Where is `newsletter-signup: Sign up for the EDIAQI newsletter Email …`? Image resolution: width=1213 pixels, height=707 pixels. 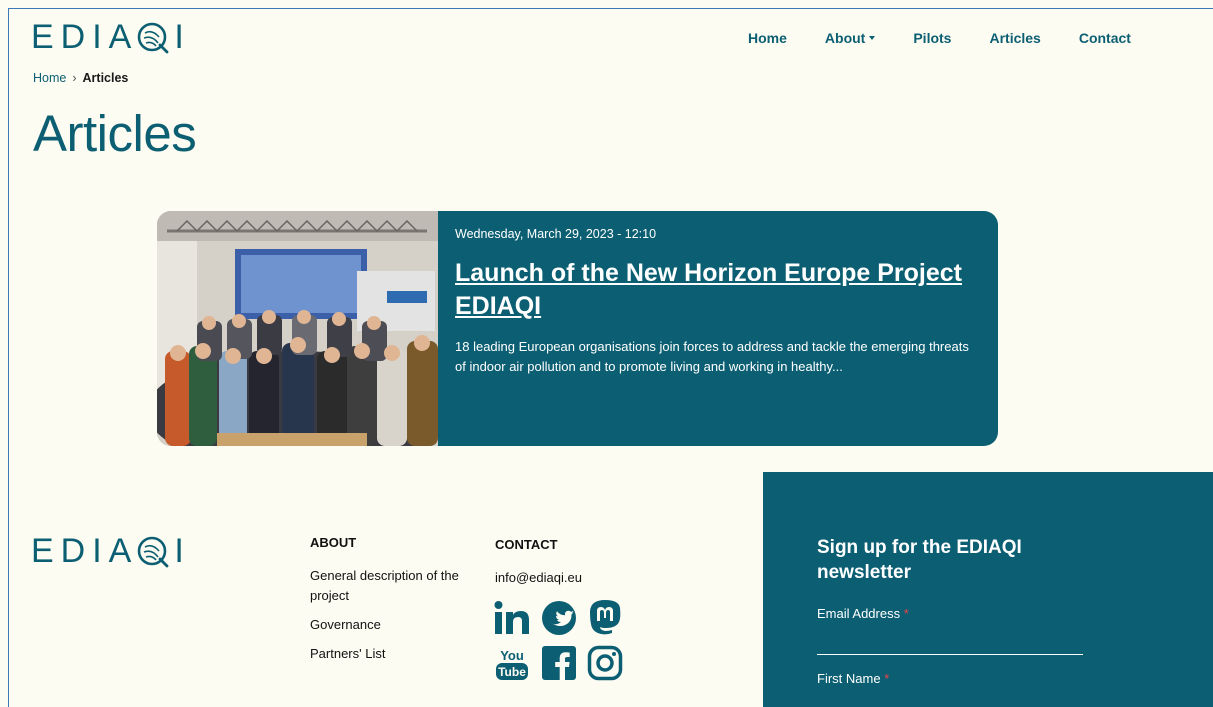
newsletter-signup: Sign up for the EDIAQI newsletter Email … is located at coordinates (988, 589).